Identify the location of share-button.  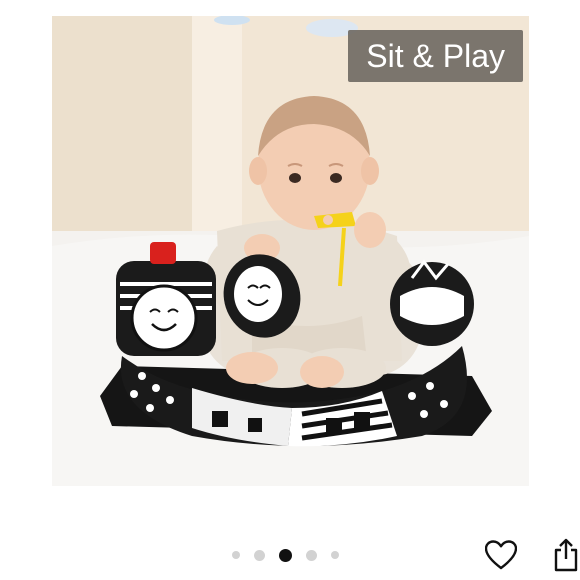
(564, 555).